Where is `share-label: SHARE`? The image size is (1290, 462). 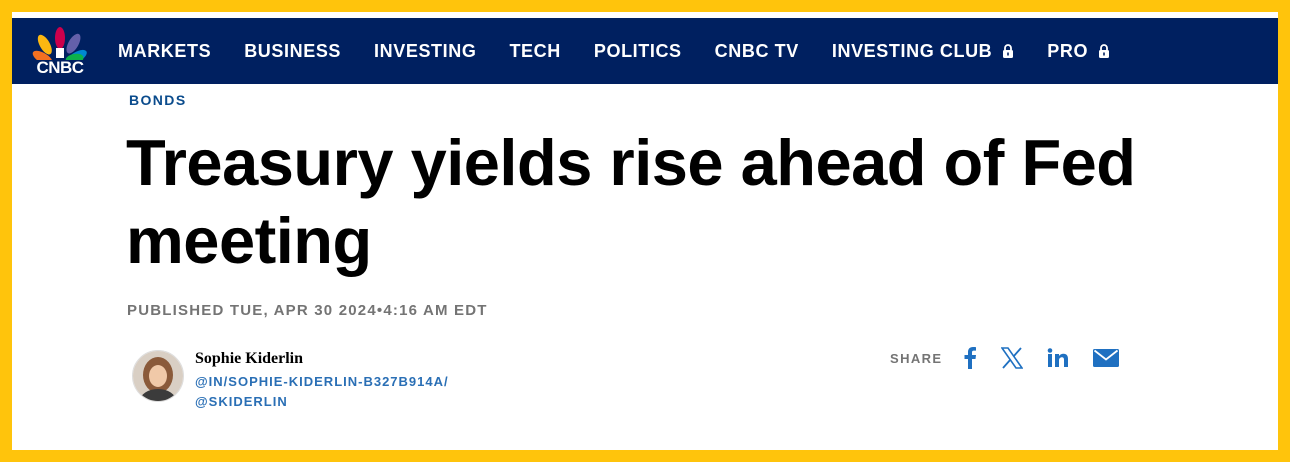
share-label: SHARE is located at coordinates (916, 358).